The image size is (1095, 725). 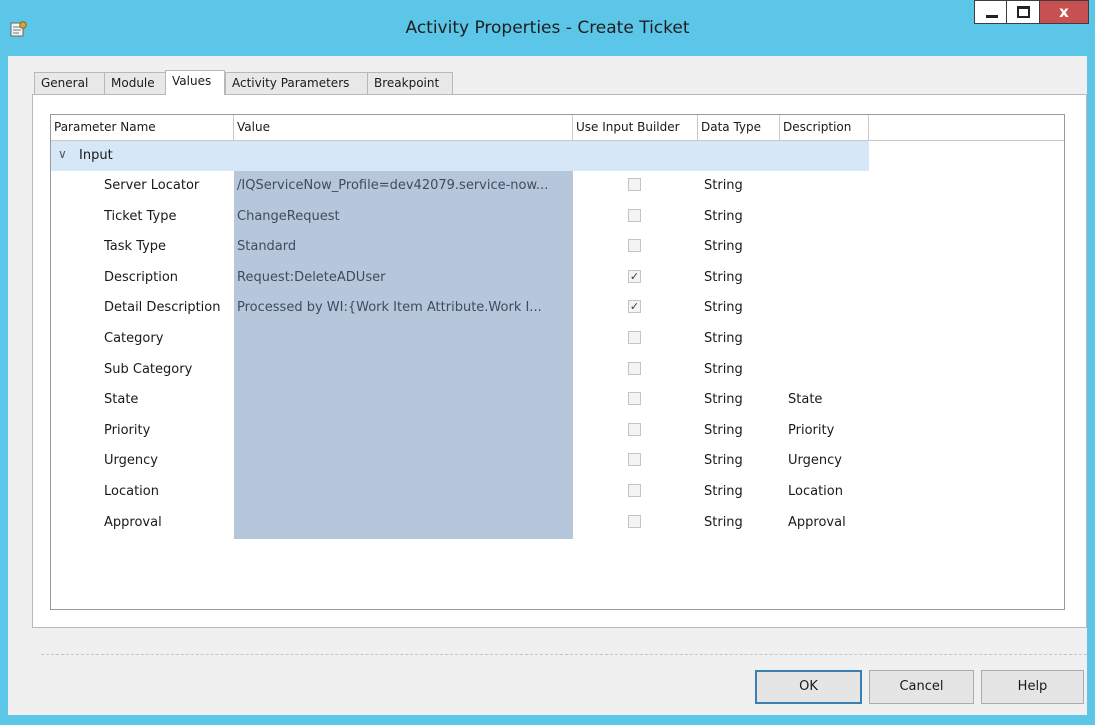 I want to click on button-separator, so click(x=564, y=654).